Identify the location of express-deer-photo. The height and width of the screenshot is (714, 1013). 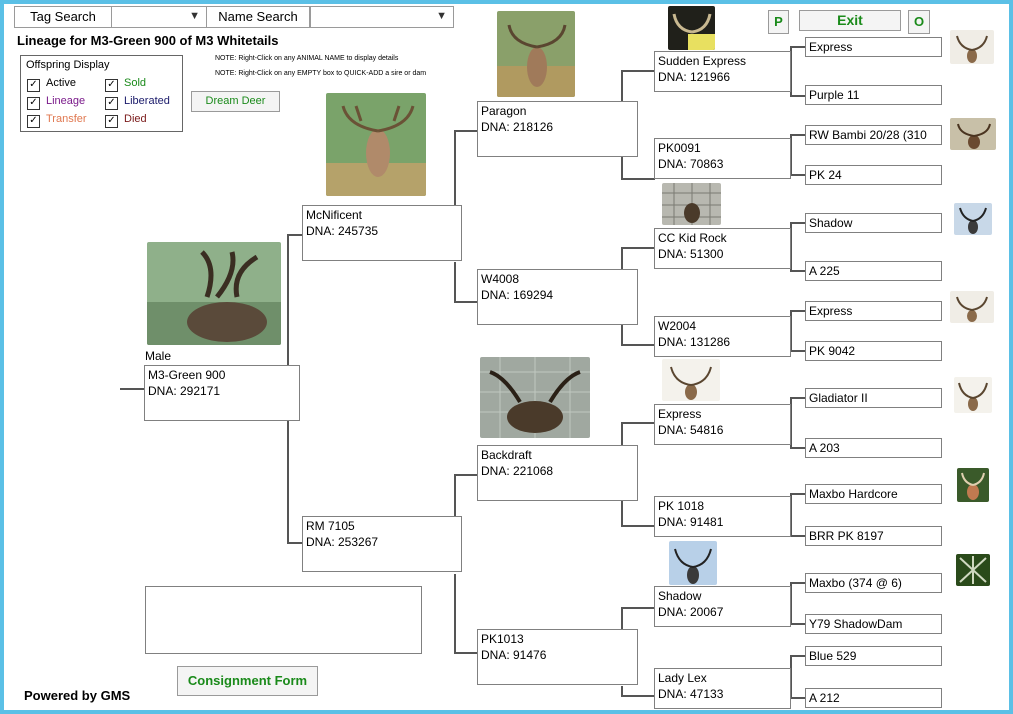
(972, 47).